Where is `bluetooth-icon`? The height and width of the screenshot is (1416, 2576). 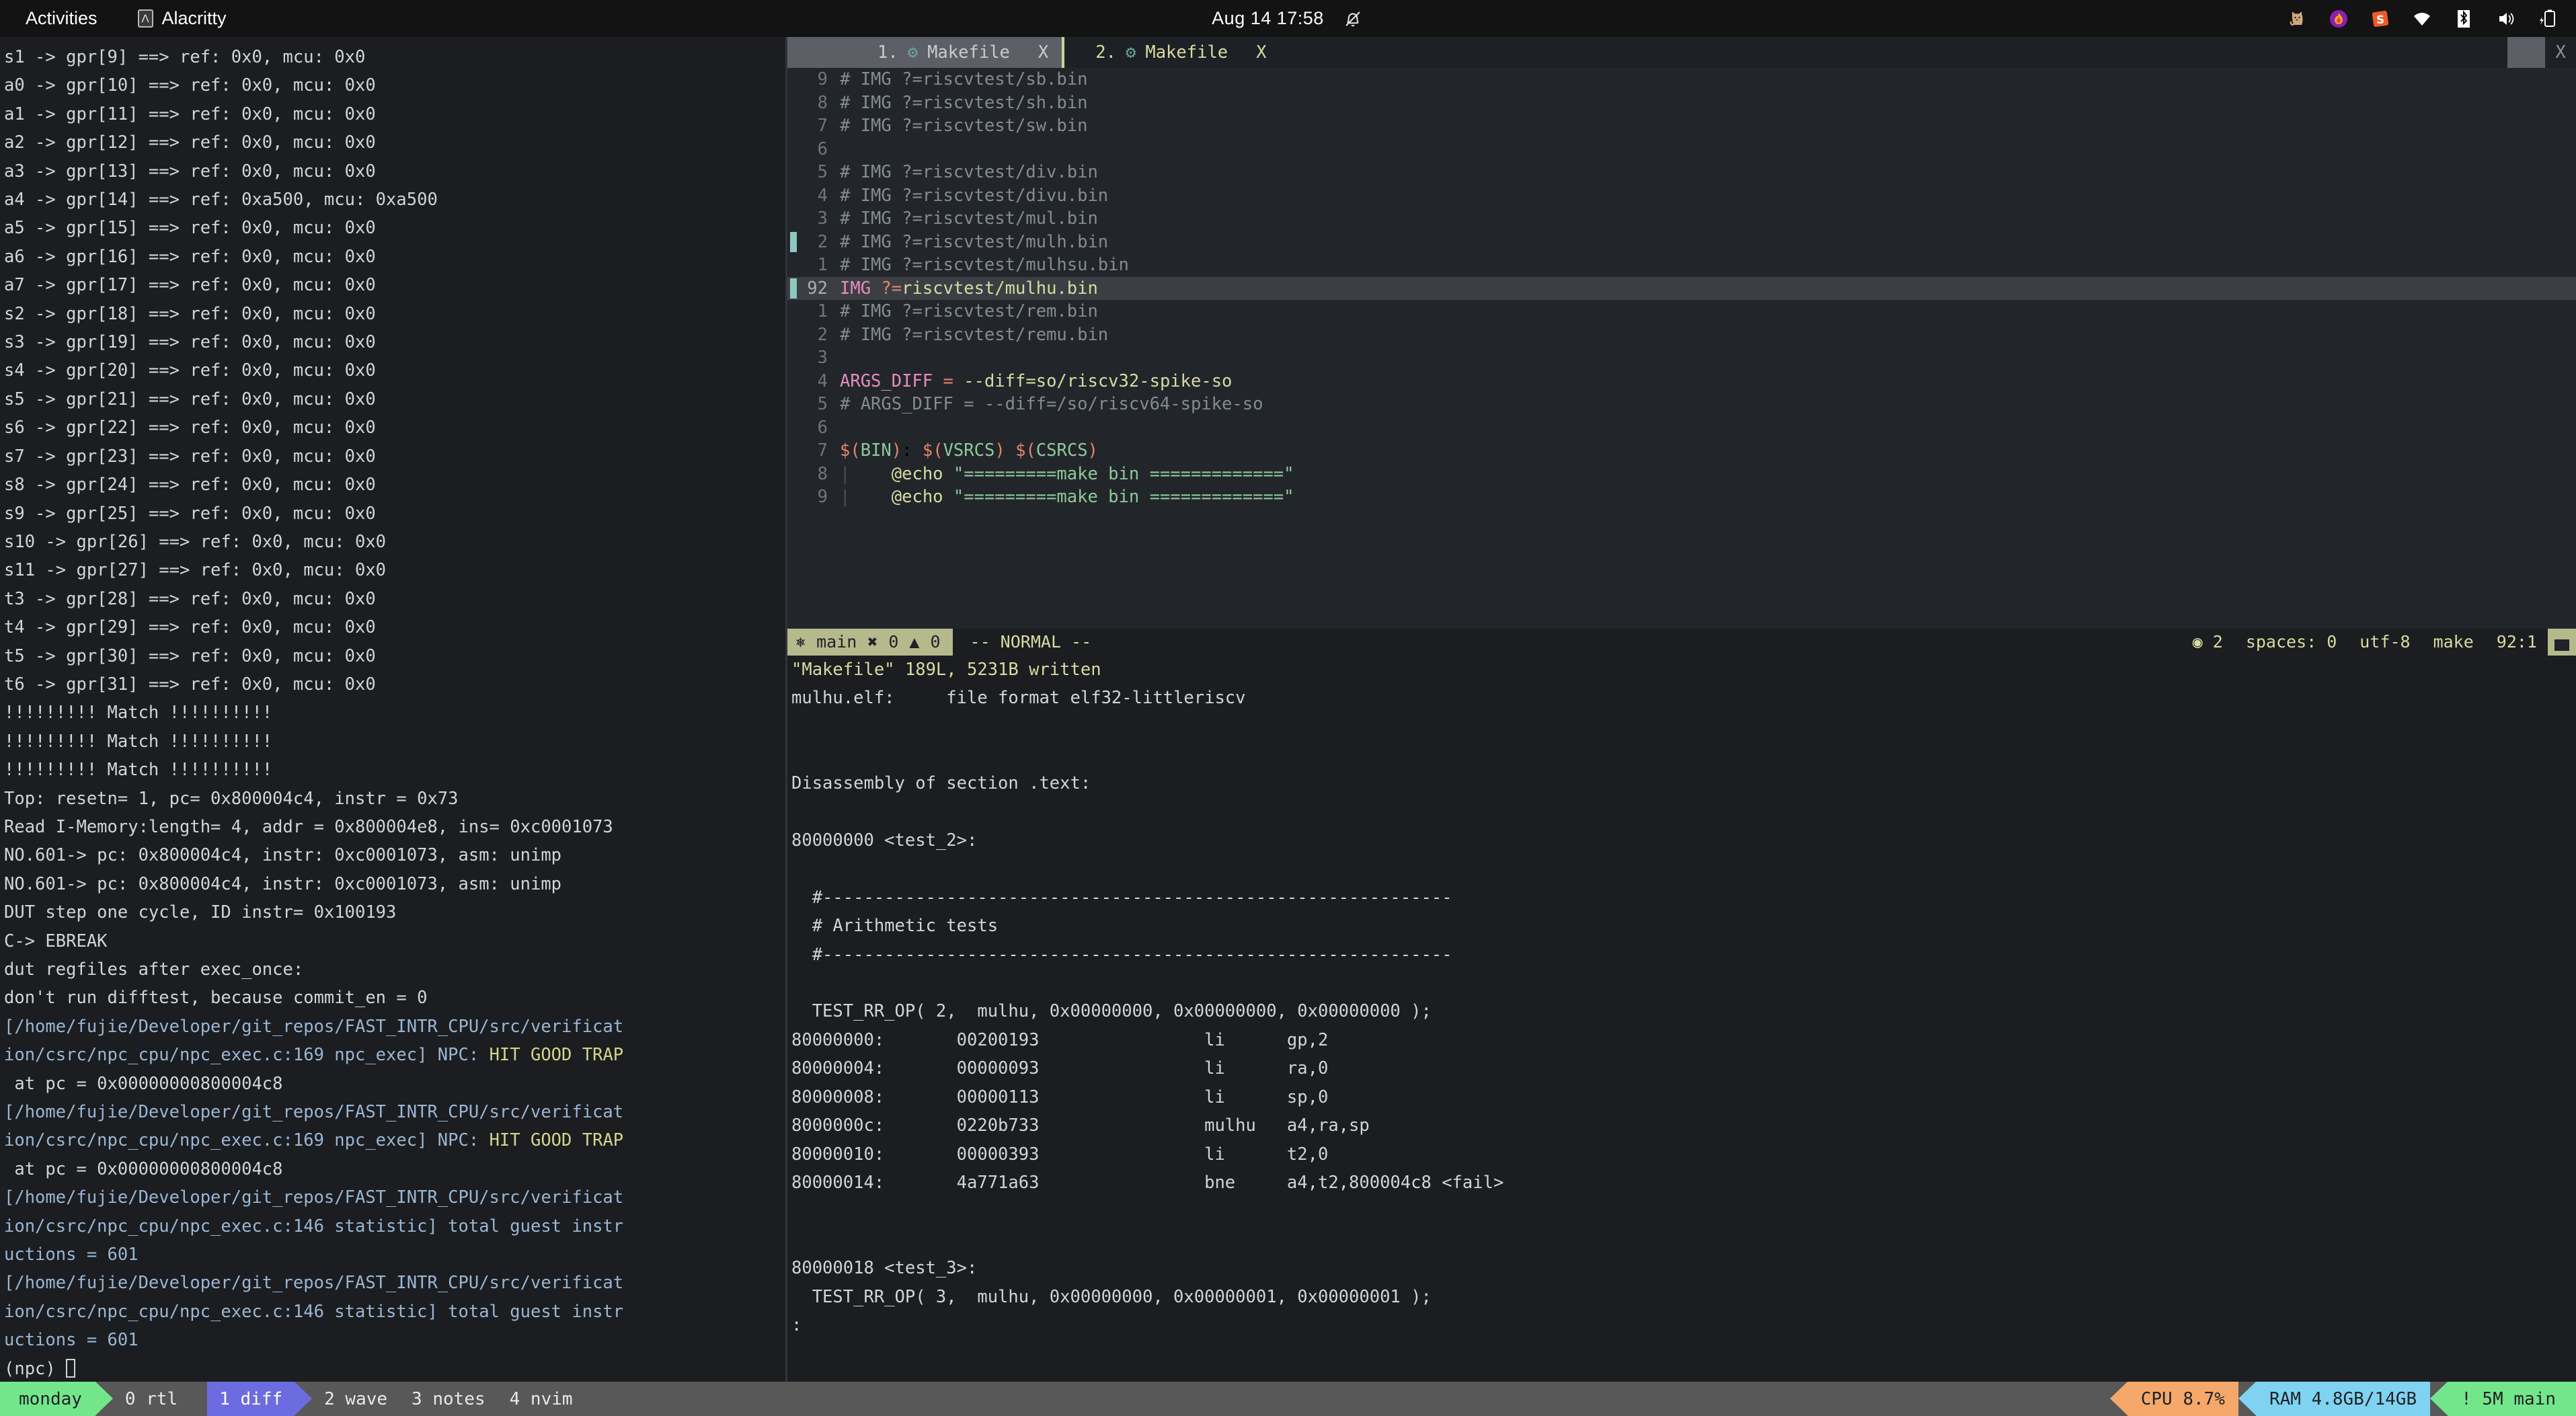
bluetooth-icon is located at coordinates (2463, 18).